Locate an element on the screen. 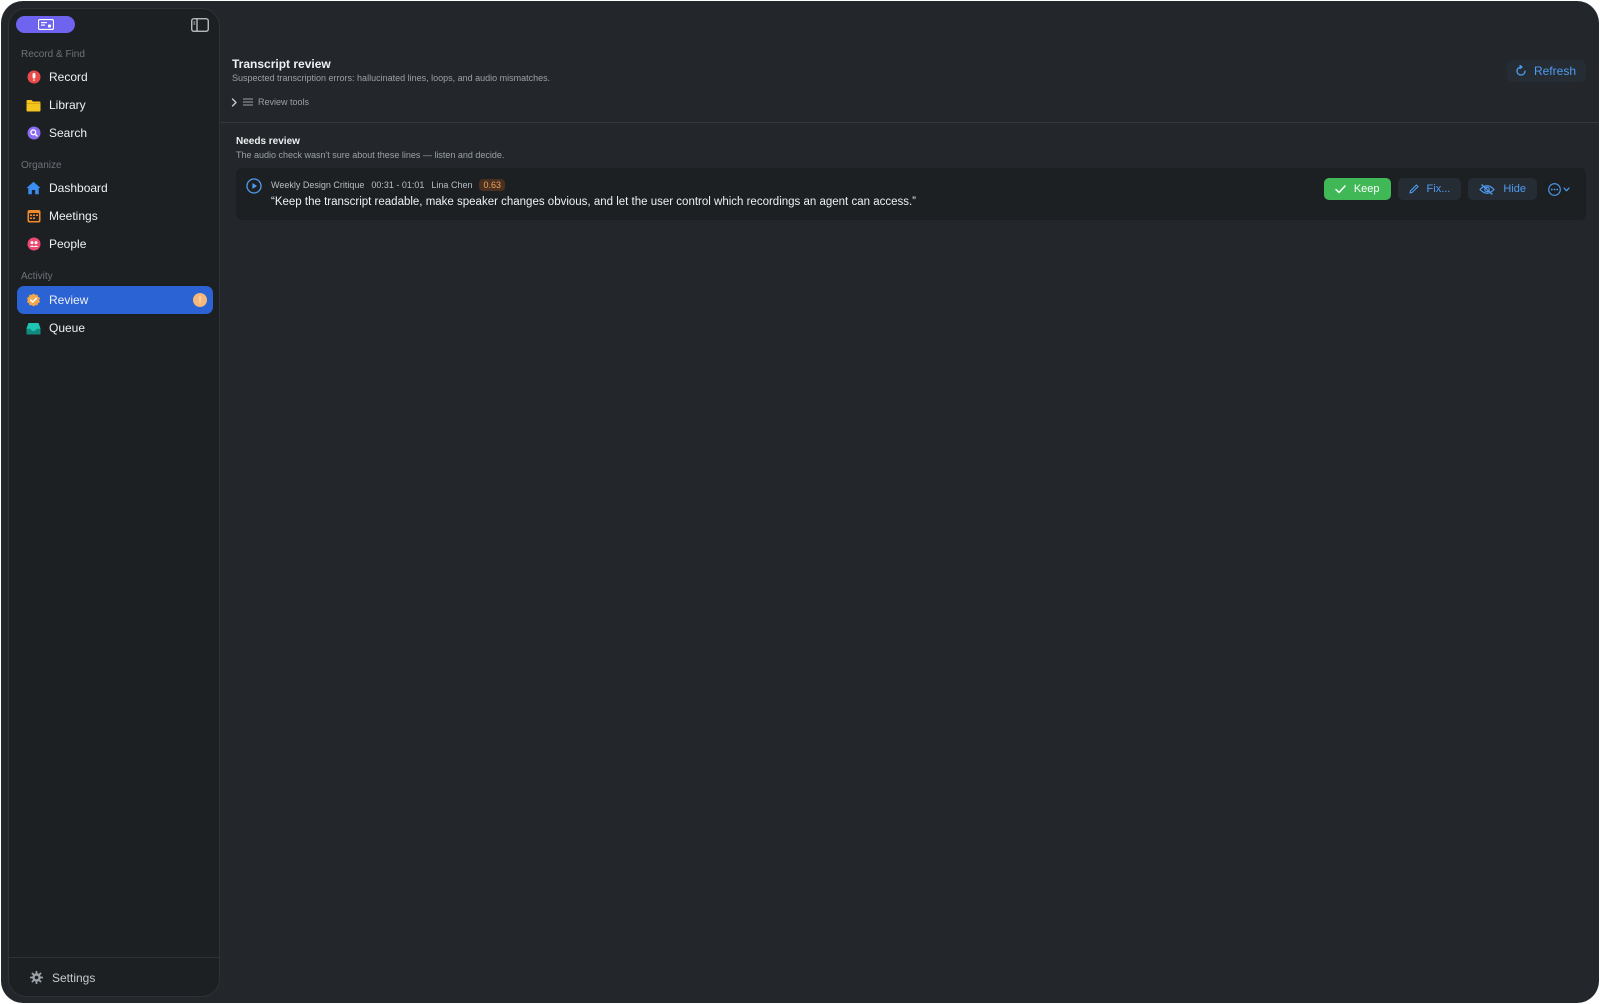  eye-slash-icon is located at coordinates (1487, 189).